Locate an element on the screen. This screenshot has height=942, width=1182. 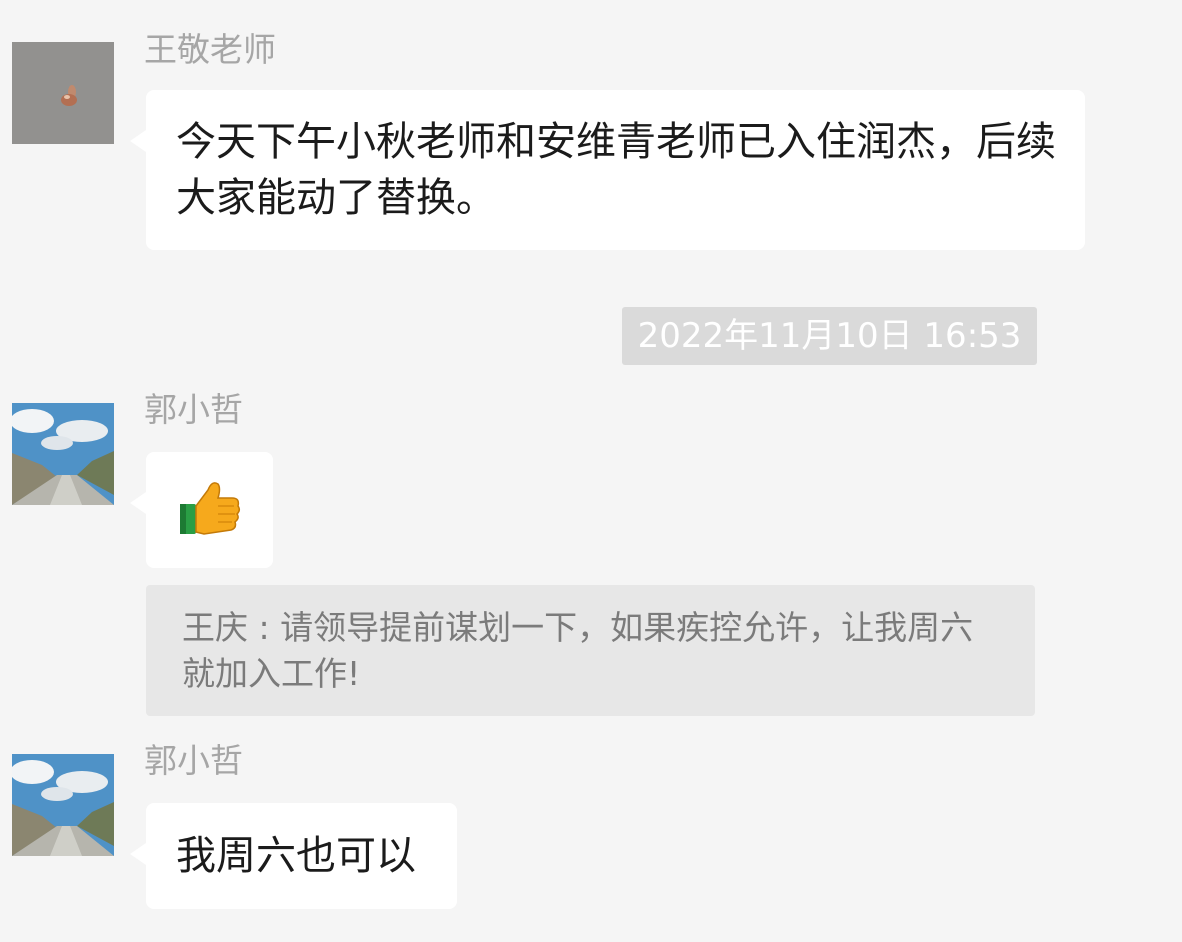
thumbs-up-icon is located at coordinates (210, 508).